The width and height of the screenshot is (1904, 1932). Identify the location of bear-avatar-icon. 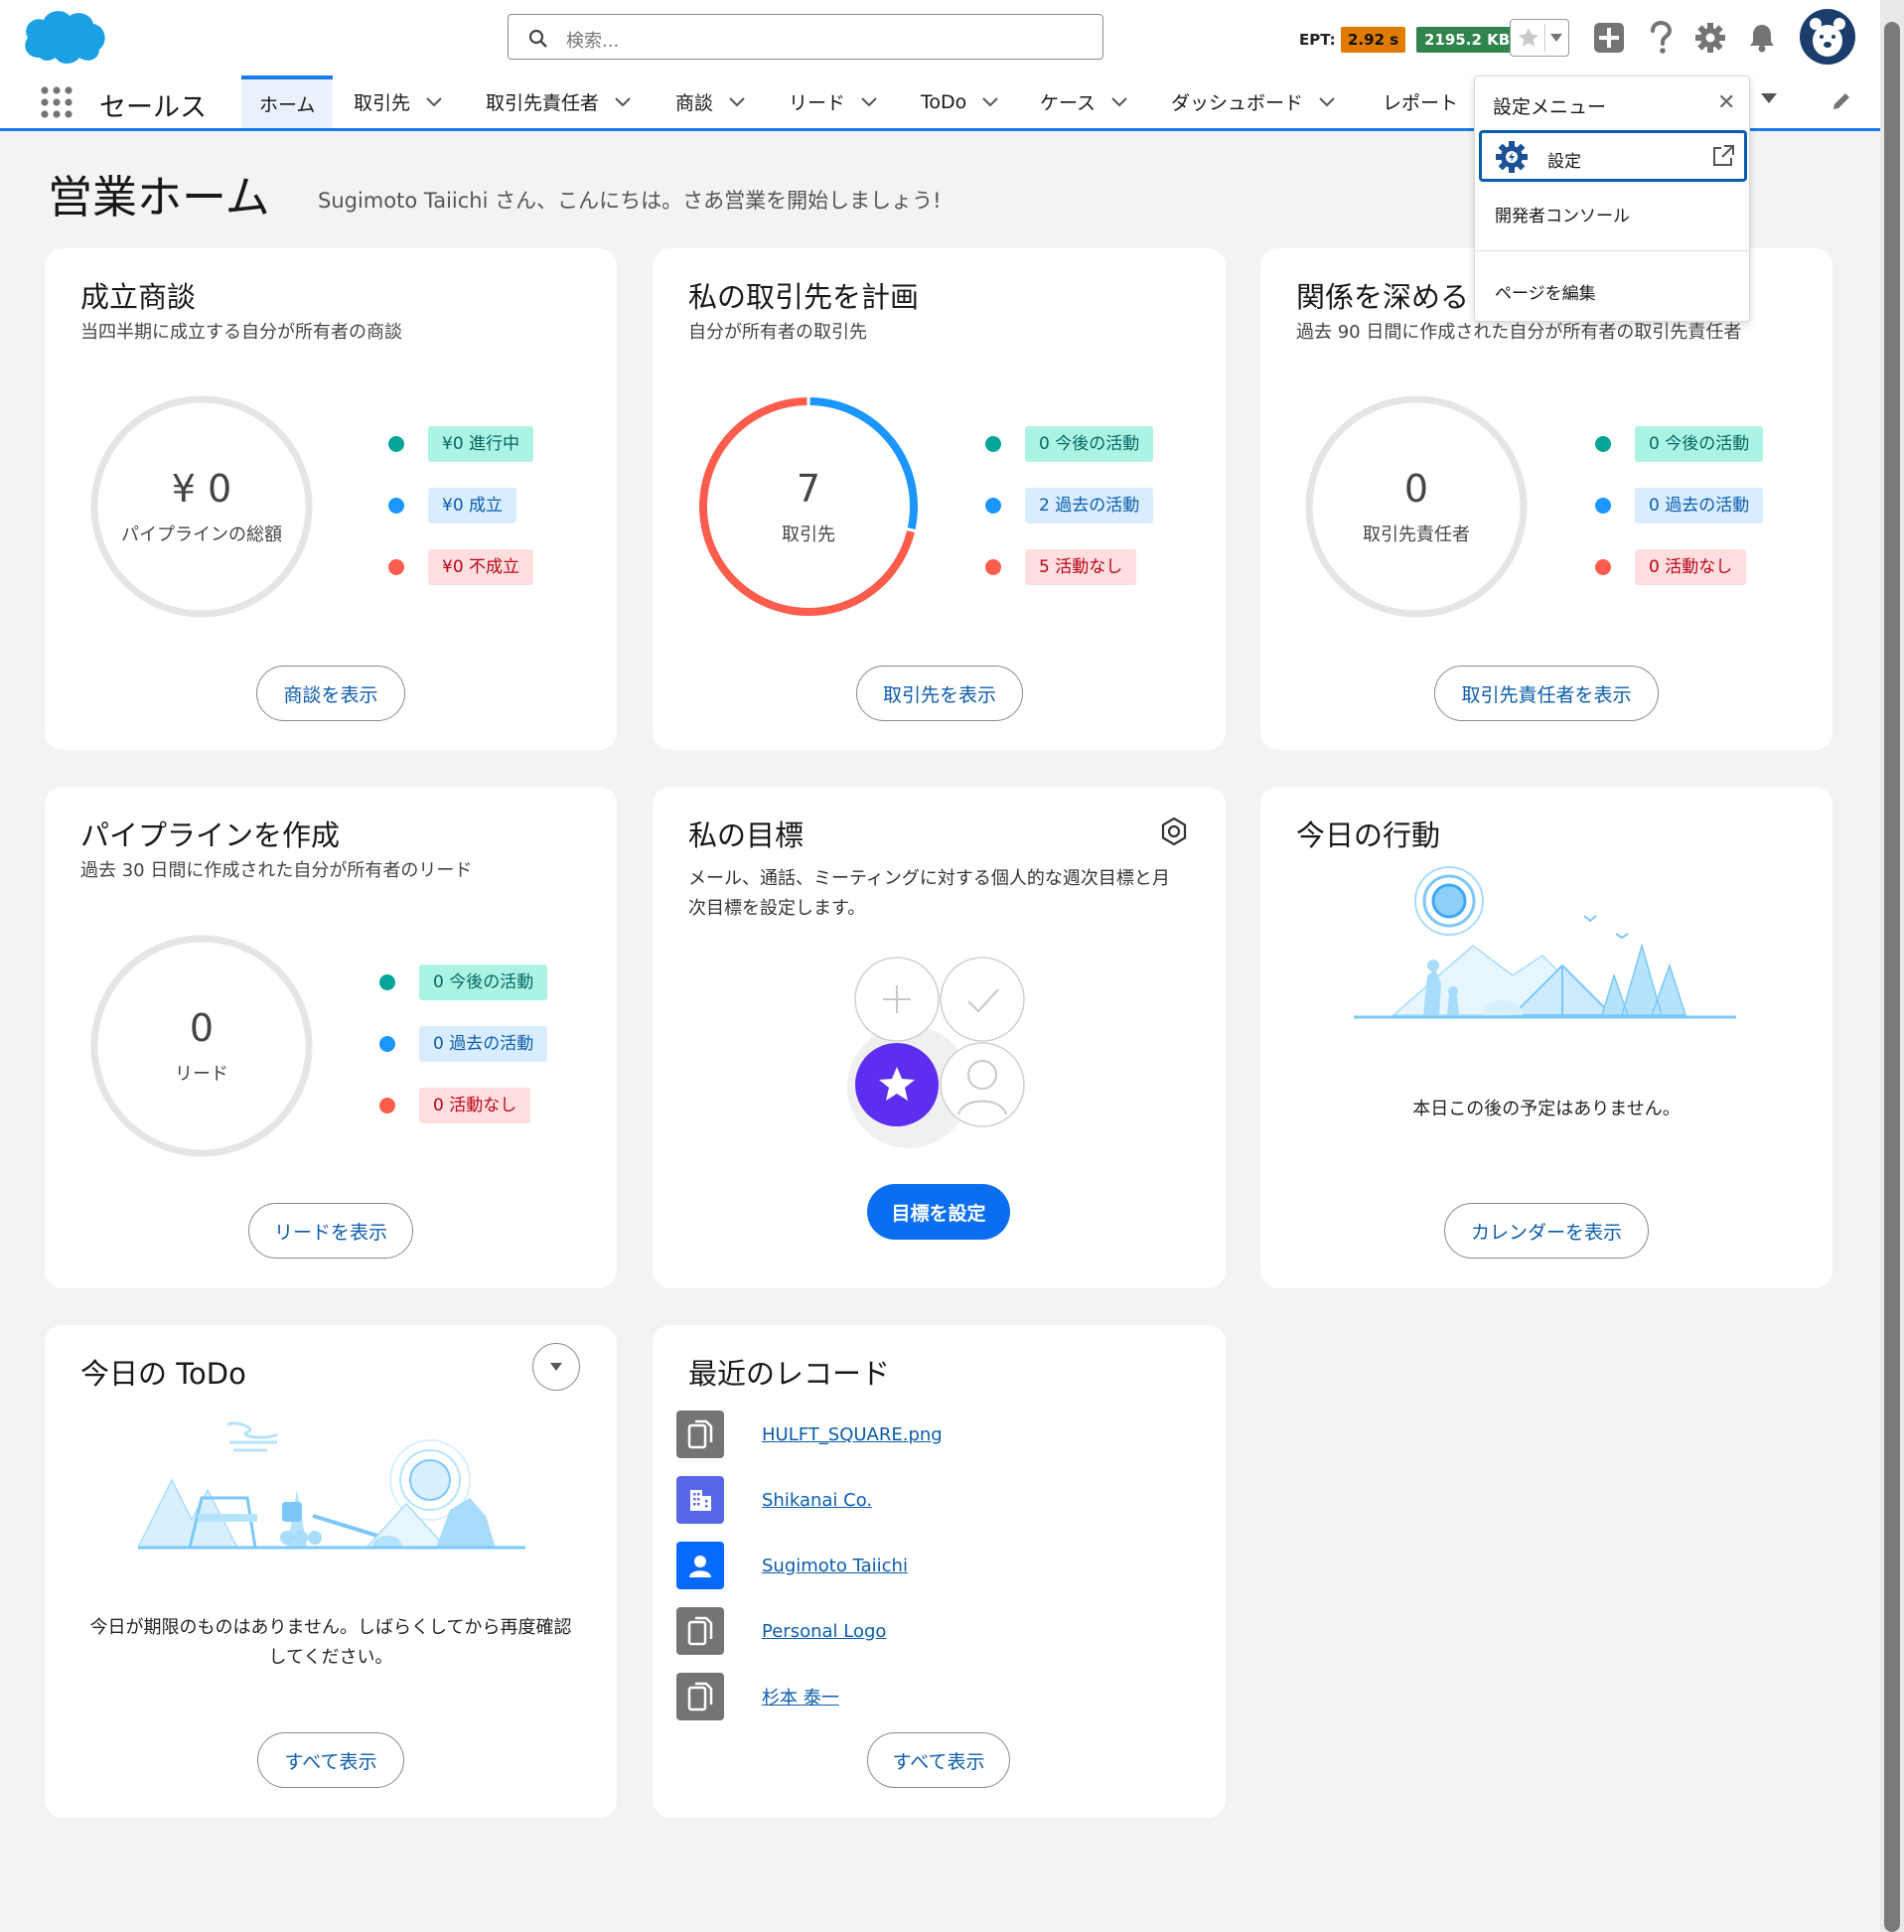
(1827, 37).